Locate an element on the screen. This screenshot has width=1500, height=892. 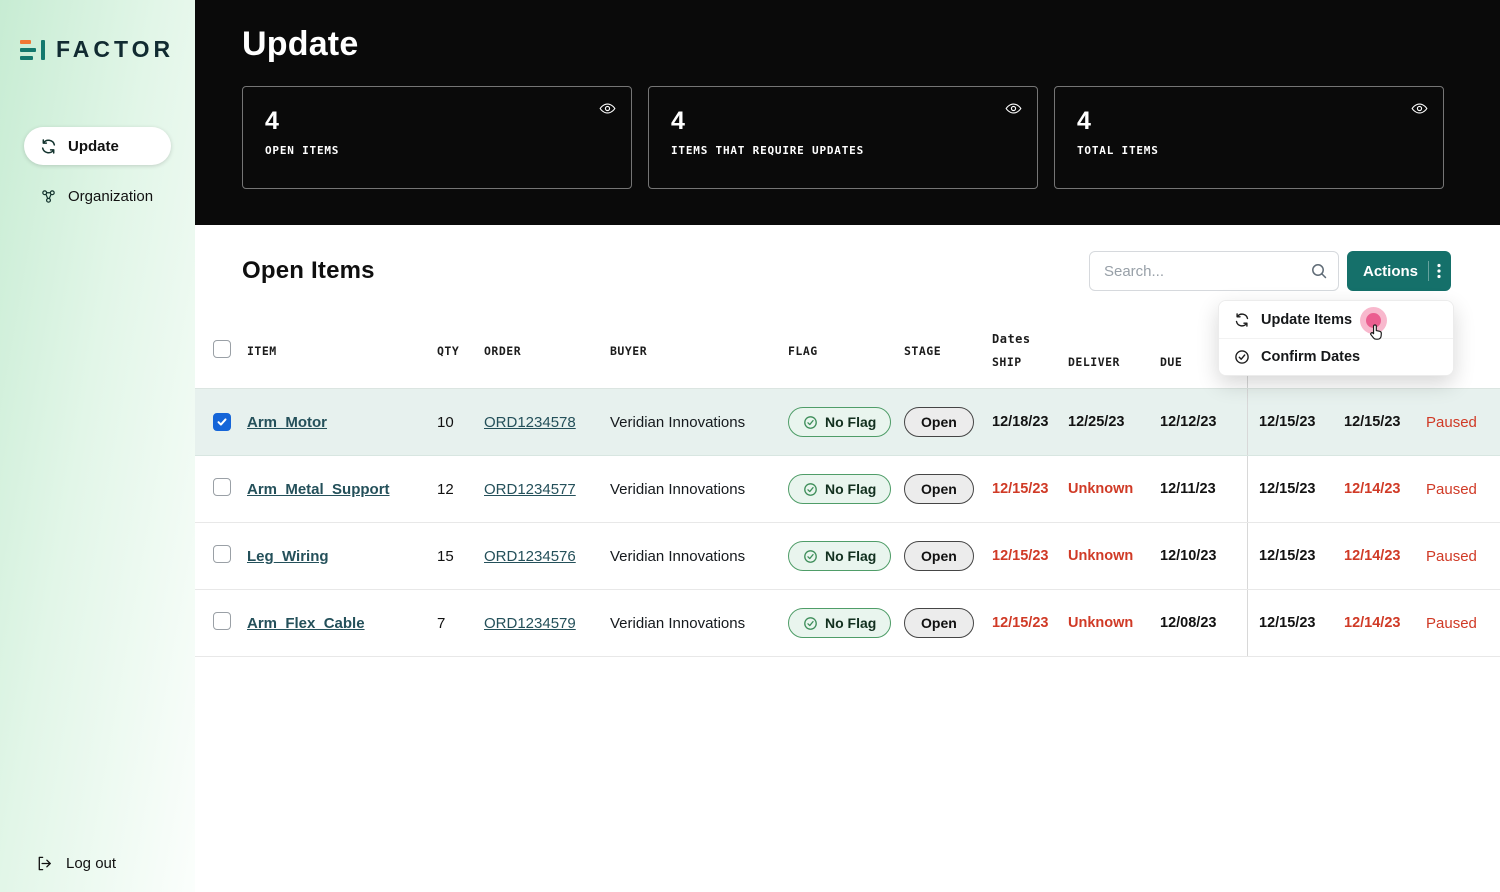
col-header-qty: QTY is located at coordinates (448, 350).